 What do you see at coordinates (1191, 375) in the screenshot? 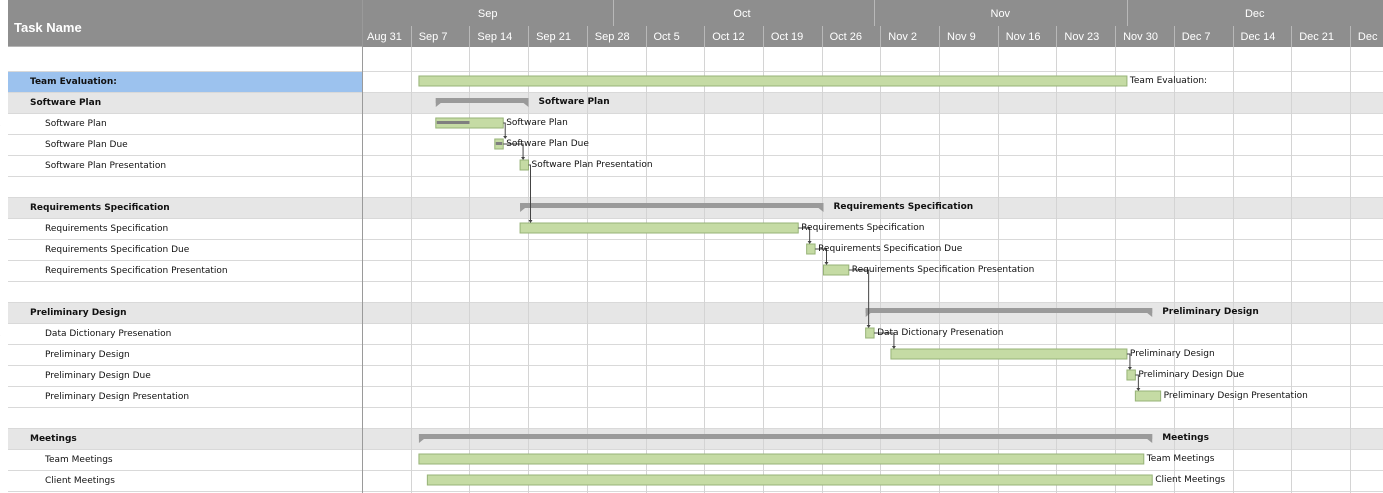
I see `task-bar-label: Preliminary Design Due` at bounding box center [1191, 375].